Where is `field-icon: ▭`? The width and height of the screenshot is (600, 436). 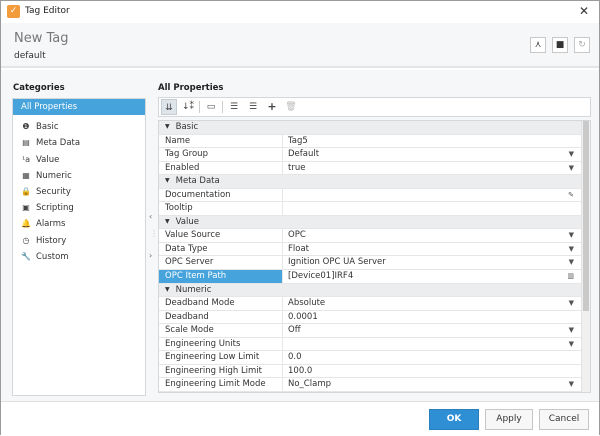
field-icon: ▭ is located at coordinates (211, 107).